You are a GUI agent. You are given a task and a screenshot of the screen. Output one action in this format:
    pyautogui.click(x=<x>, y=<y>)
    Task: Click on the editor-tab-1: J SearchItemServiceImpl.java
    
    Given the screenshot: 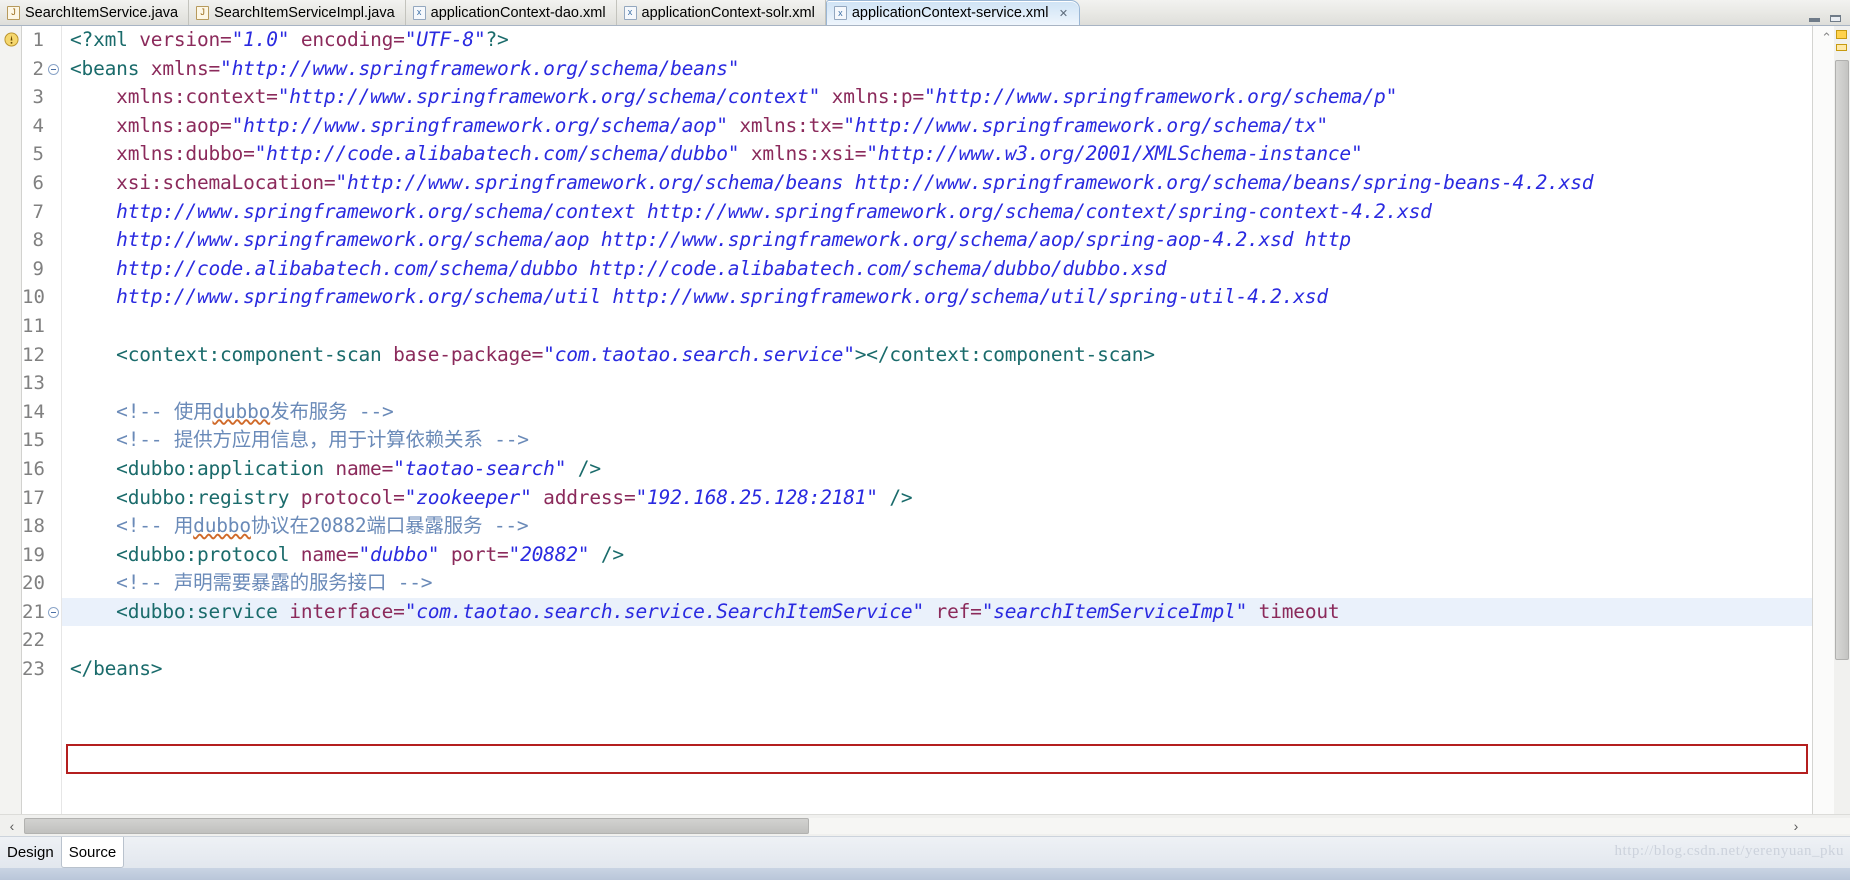 What is the action you would take?
    pyautogui.click(x=297, y=12)
    